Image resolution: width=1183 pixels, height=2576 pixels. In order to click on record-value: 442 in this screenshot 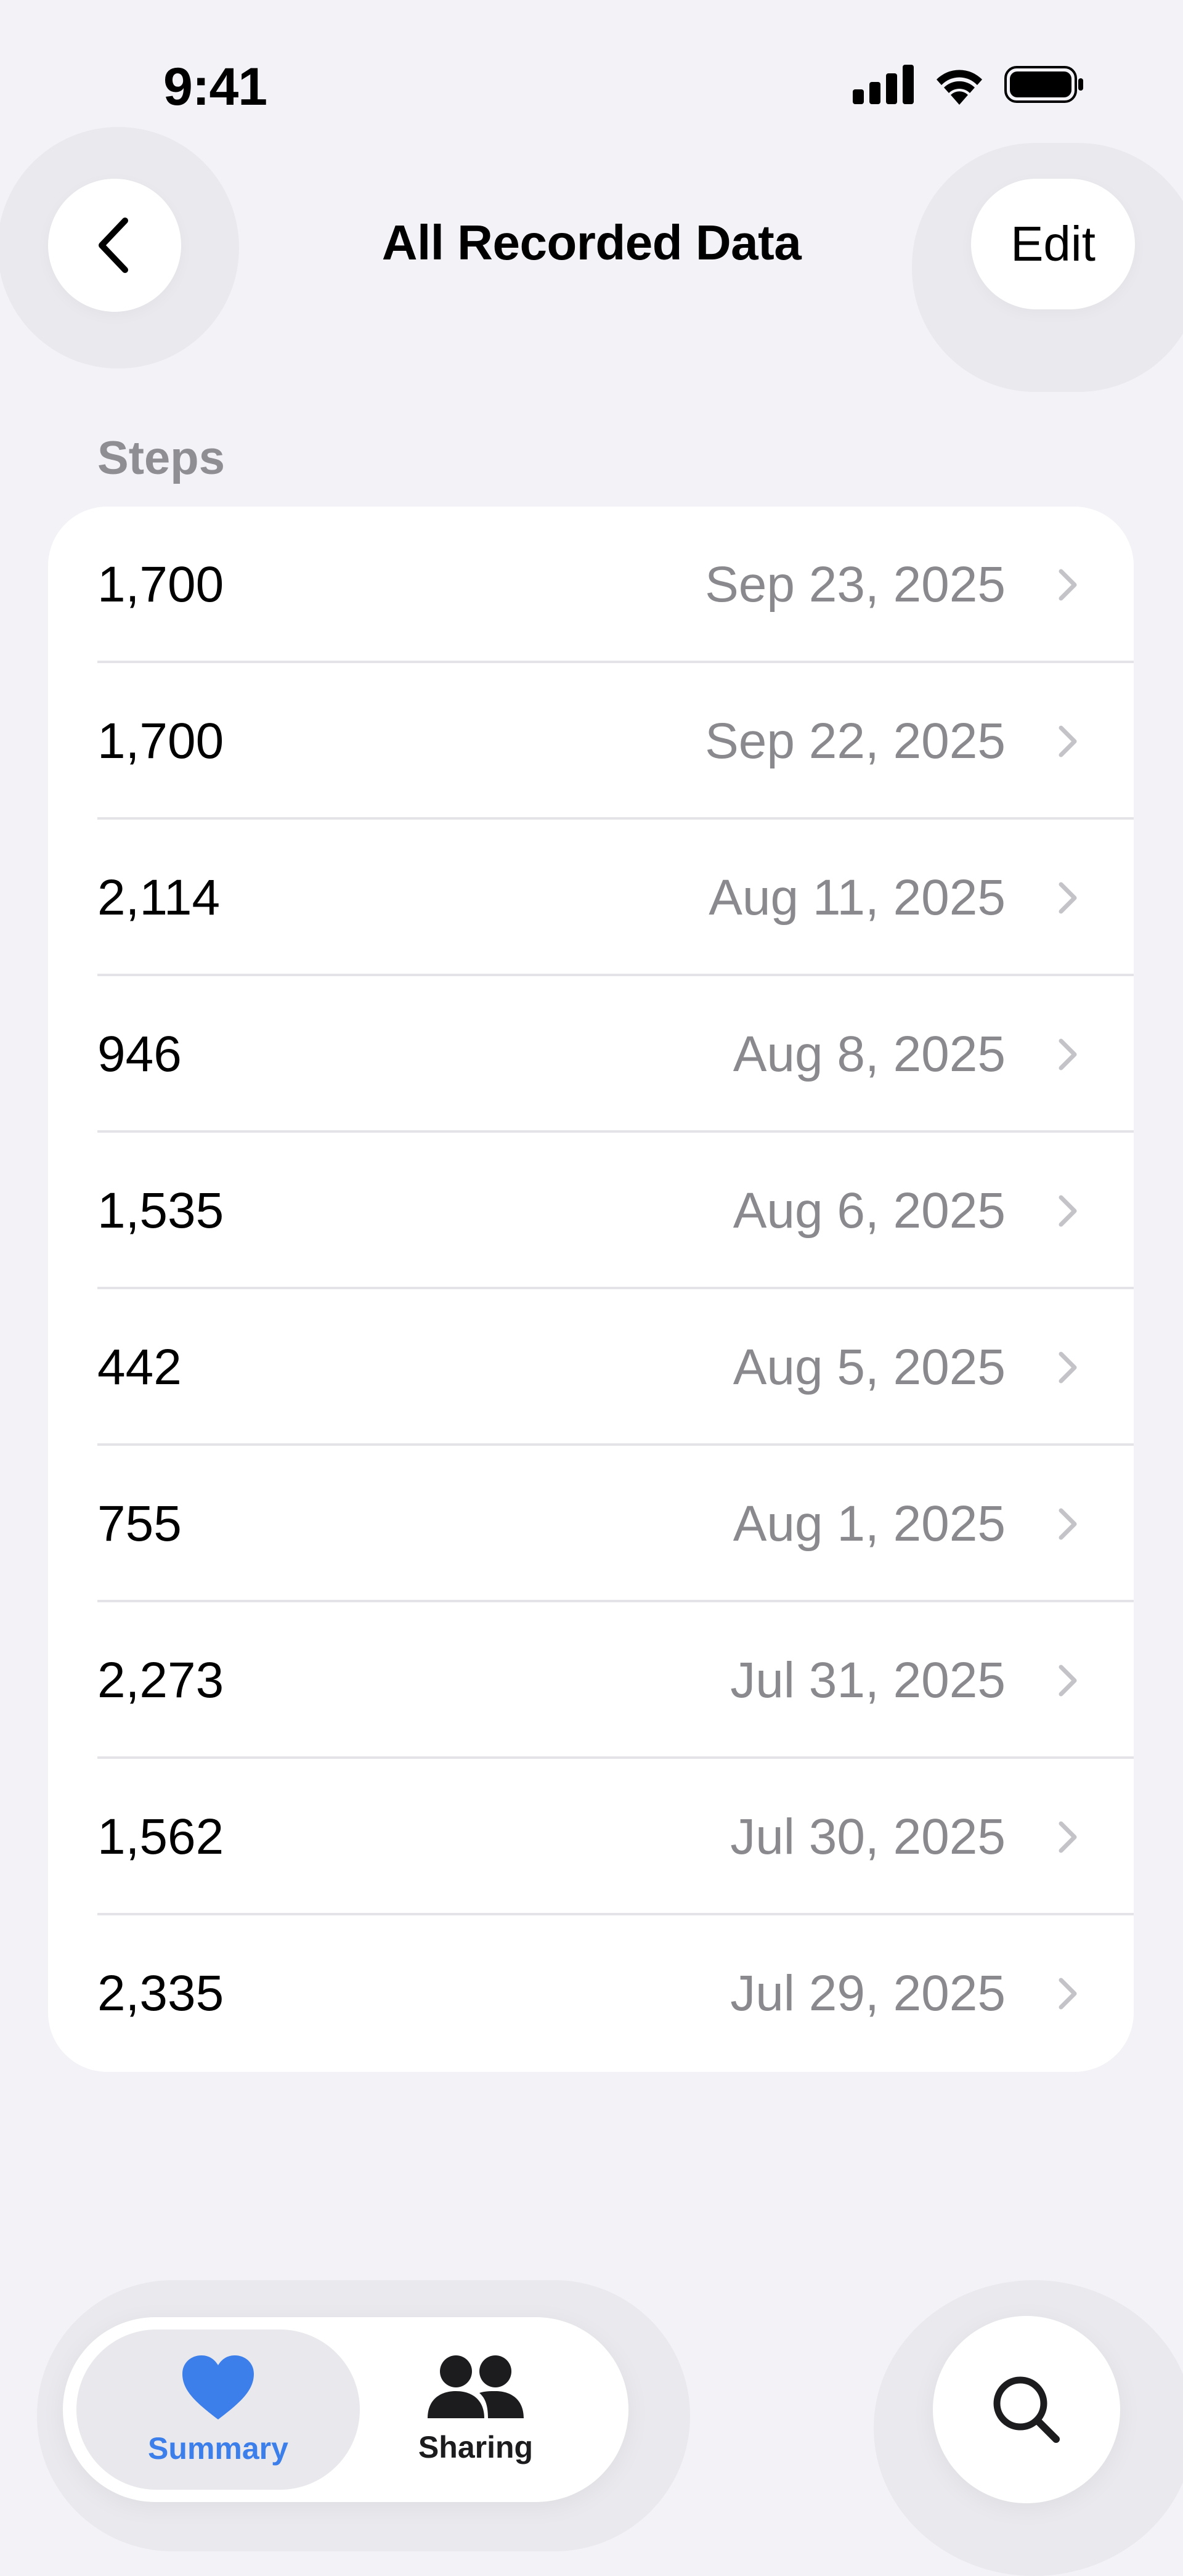, I will do `click(139, 1367)`.